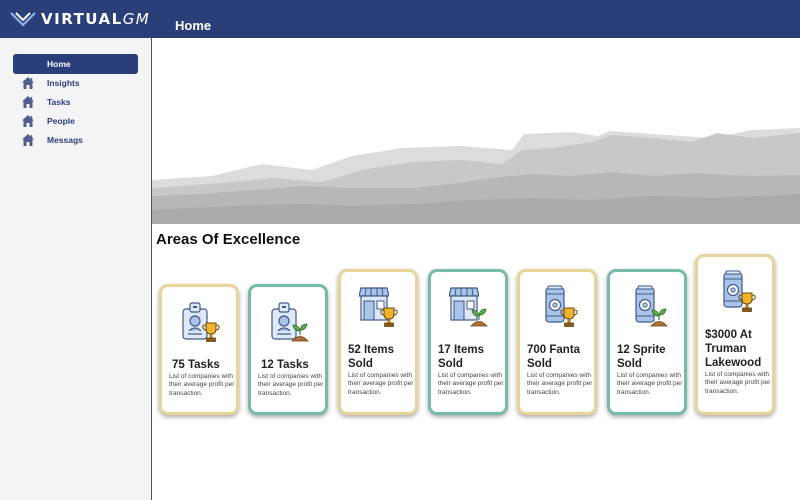 The image size is (800, 500). Describe the element at coordinates (290, 322) in the screenshot. I see `badge-sprout-icon` at that location.